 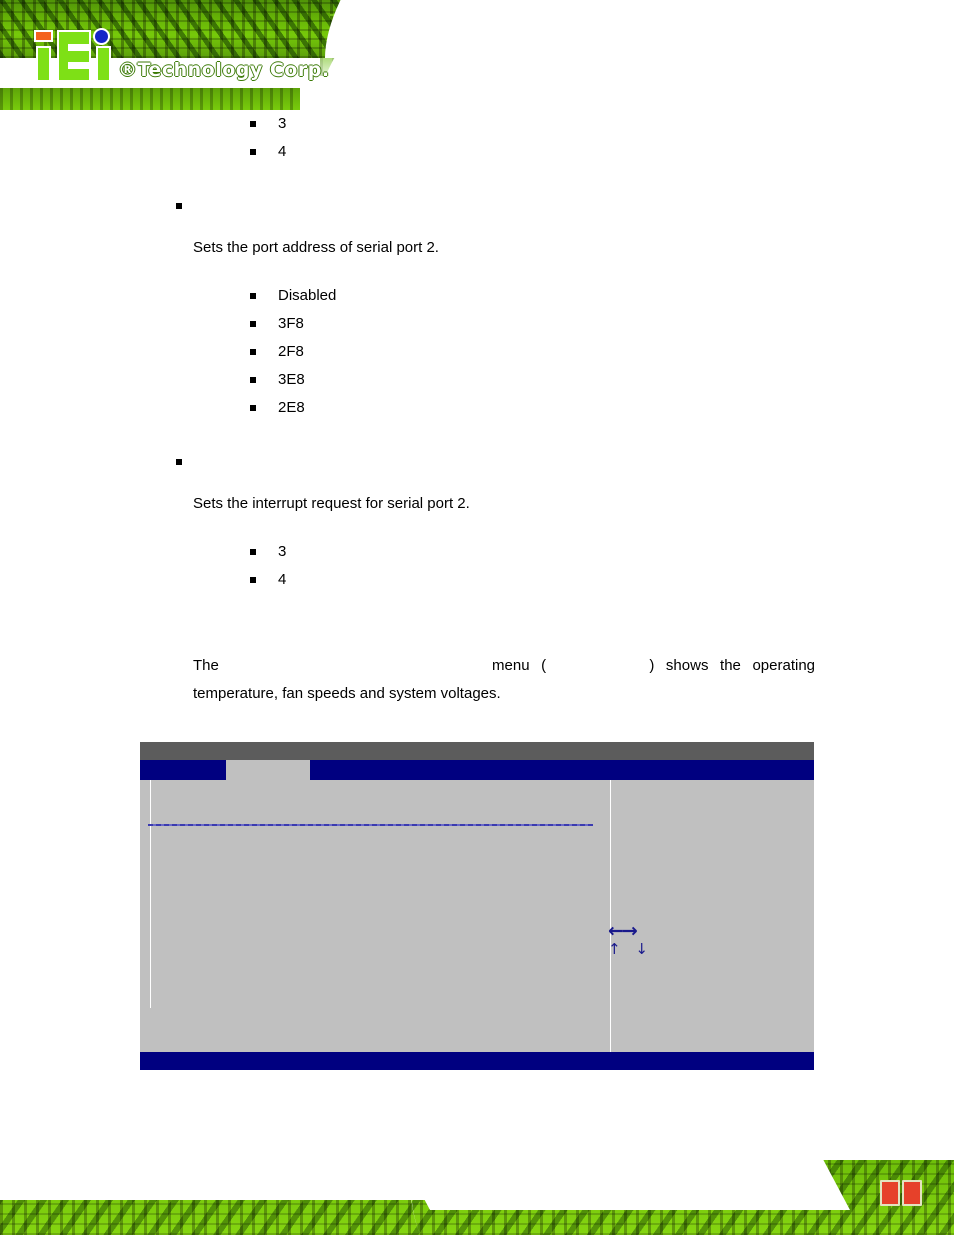 What do you see at coordinates (224, 70) in the screenshot?
I see `logo-company-text: ®Technology Corp.` at bounding box center [224, 70].